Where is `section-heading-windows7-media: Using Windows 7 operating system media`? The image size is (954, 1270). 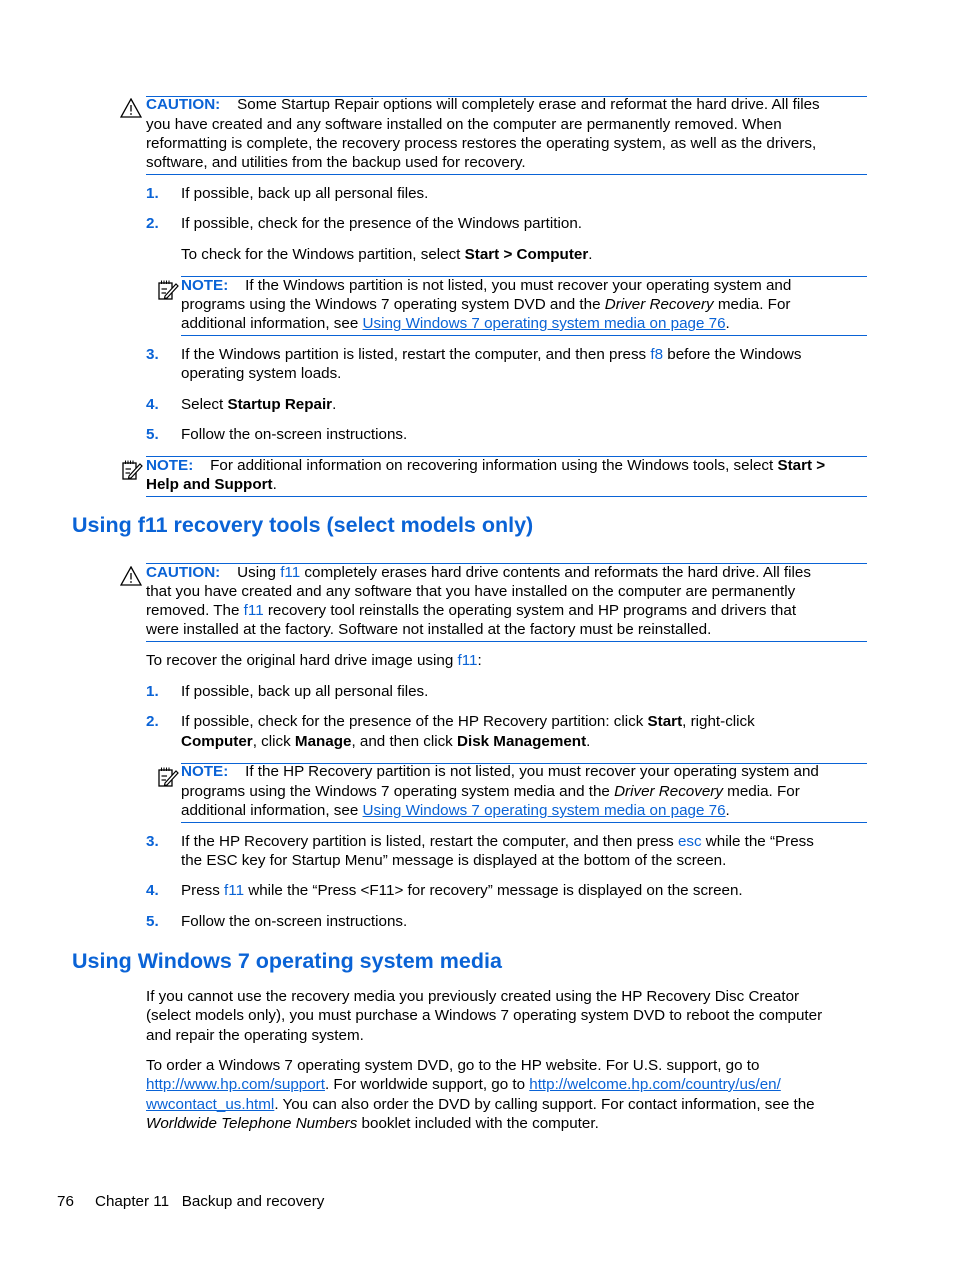
section-heading-windows7-media: Using Windows 7 operating system media is located at coordinates (287, 961).